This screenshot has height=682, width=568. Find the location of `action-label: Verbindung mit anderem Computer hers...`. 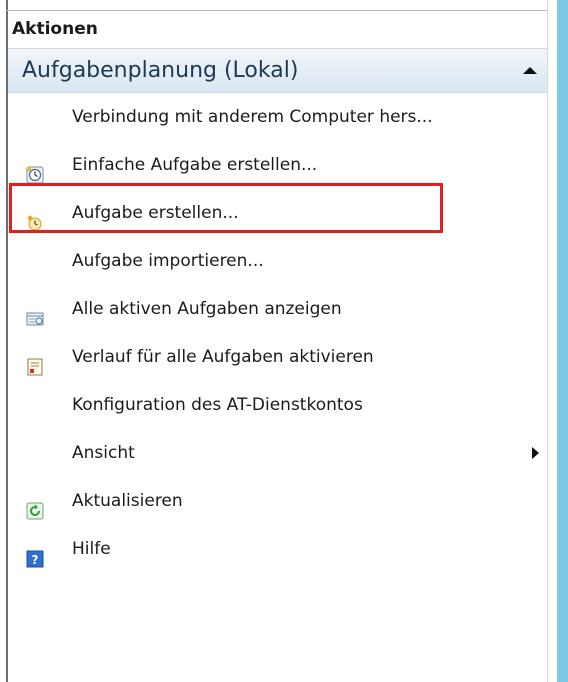

action-label: Verbindung mit anderem Computer hers... is located at coordinates (252, 117).